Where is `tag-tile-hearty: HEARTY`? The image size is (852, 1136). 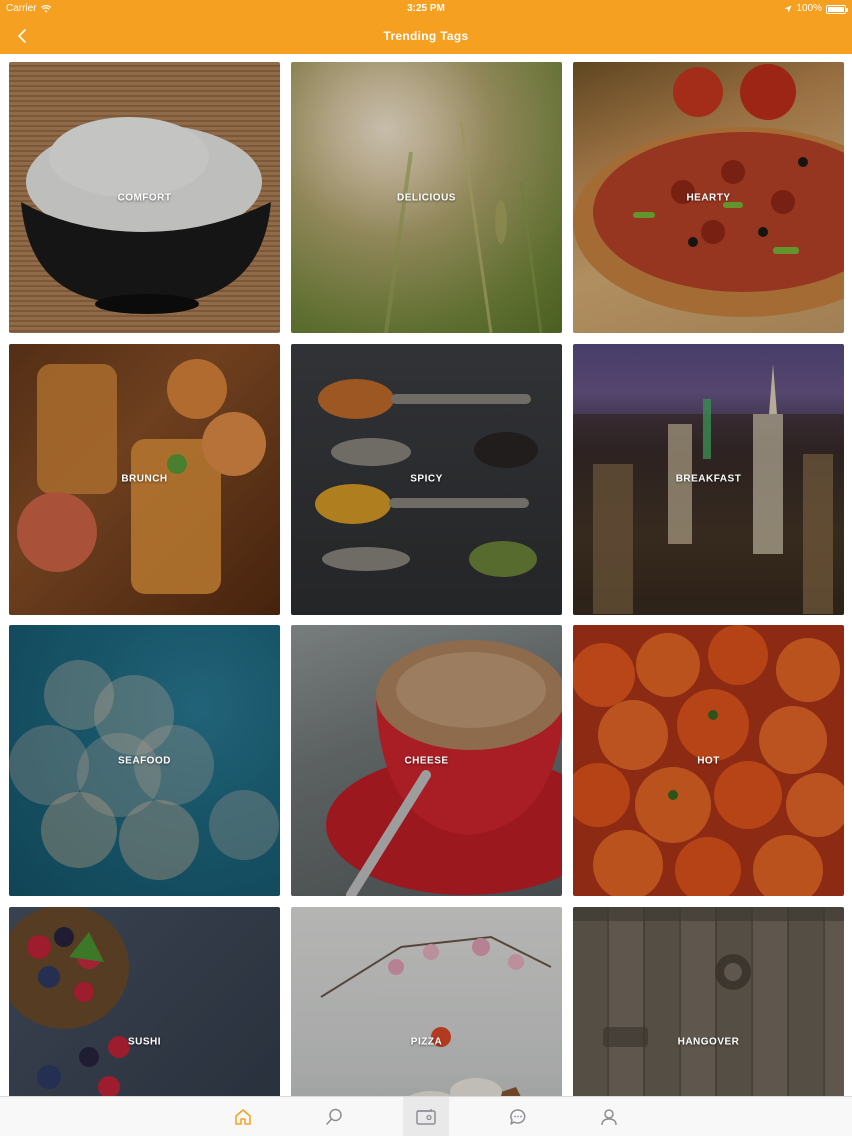
tag-tile-hearty: HEARTY is located at coordinates (708, 197).